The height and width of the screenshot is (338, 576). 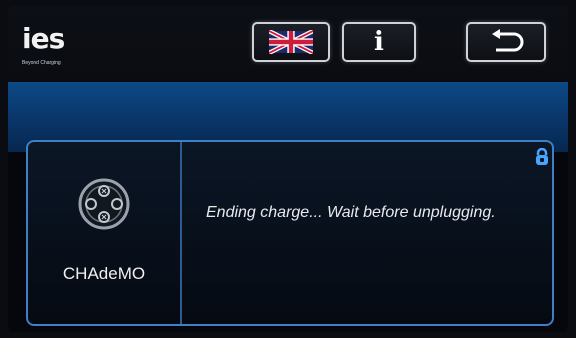 What do you see at coordinates (104, 204) in the screenshot?
I see `chademo-connector-icon` at bounding box center [104, 204].